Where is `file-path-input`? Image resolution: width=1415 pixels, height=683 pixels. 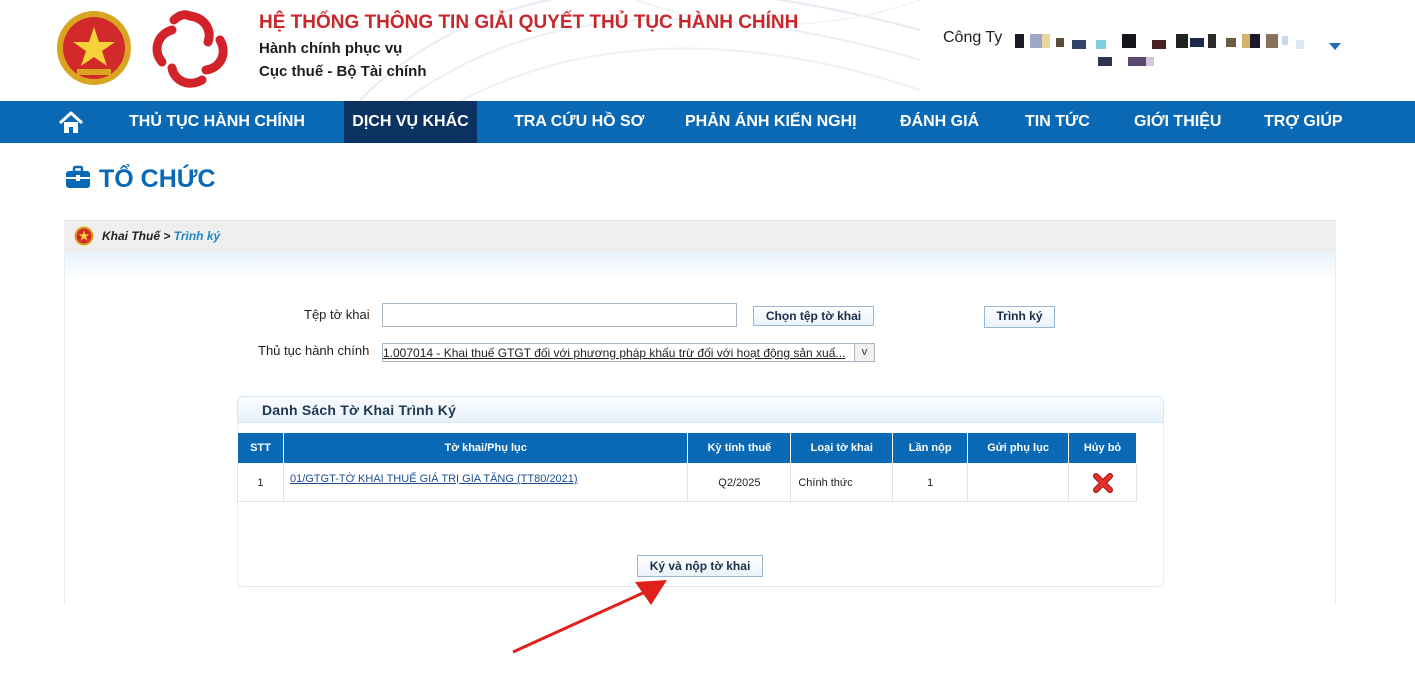
file-path-input is located at coordinates (559, 315).